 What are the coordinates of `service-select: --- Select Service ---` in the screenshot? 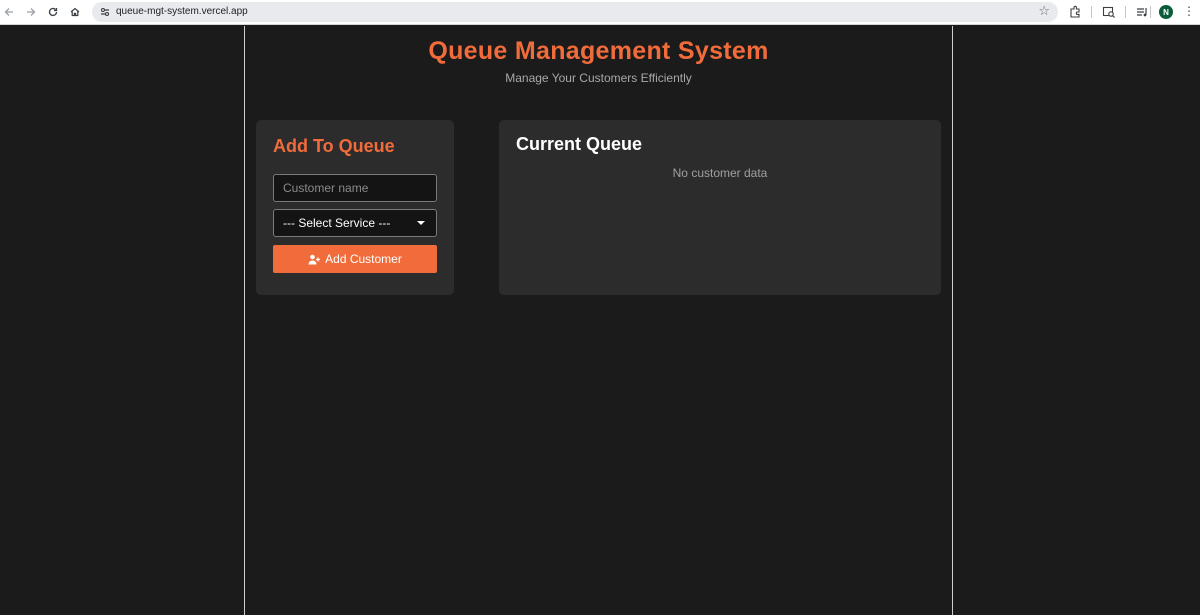 It's located at (355, 223).